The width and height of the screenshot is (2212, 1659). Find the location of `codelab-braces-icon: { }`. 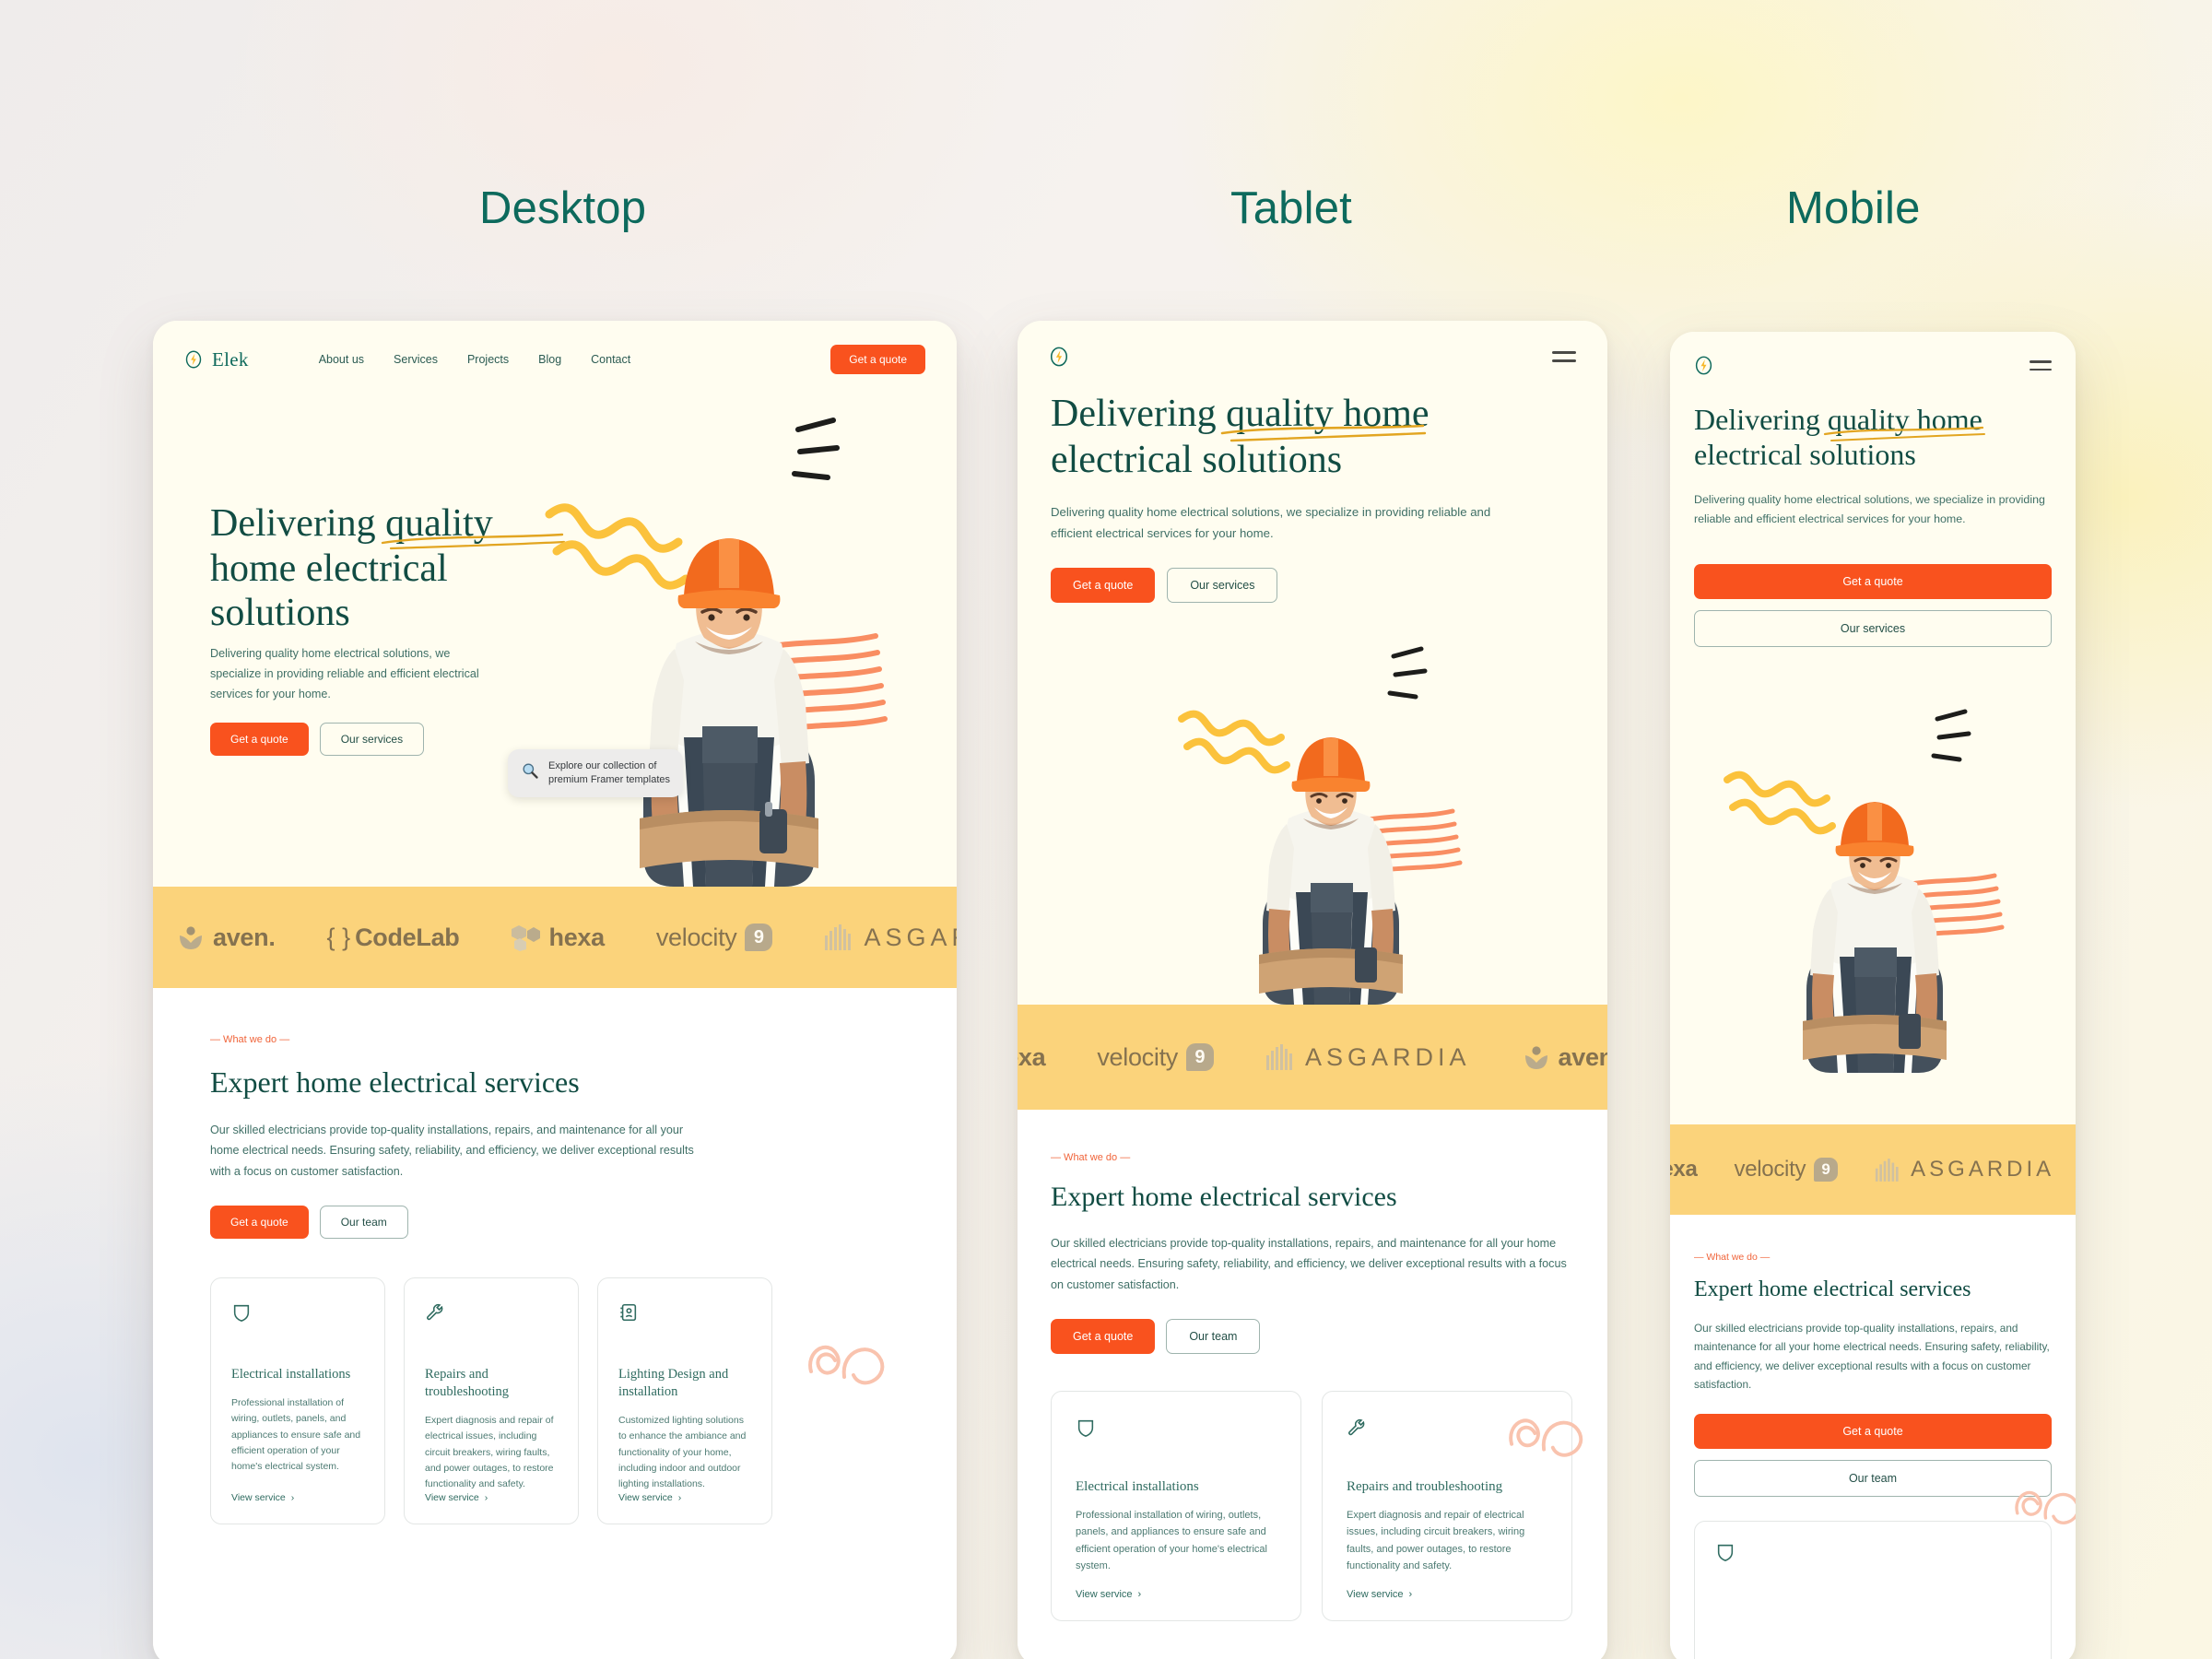

codelab-braces-icon: { } is located at coordinates (338, 937).